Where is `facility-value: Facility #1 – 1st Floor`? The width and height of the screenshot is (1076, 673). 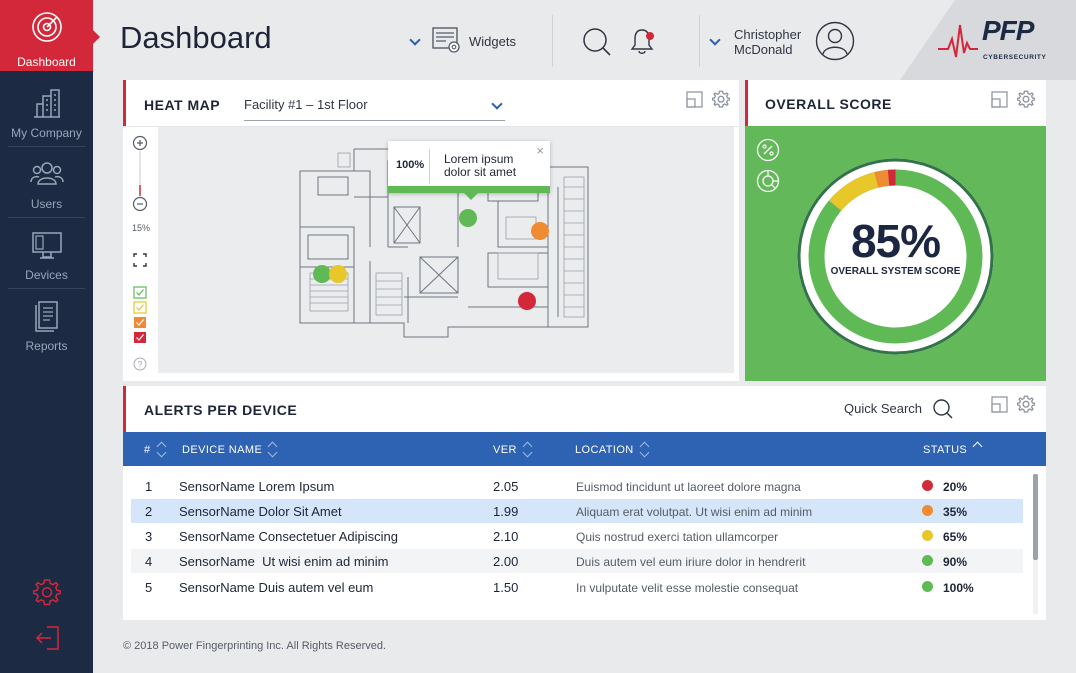
facility-value: Facility #1 – 1st Floor is located at coordinates (306, 104).